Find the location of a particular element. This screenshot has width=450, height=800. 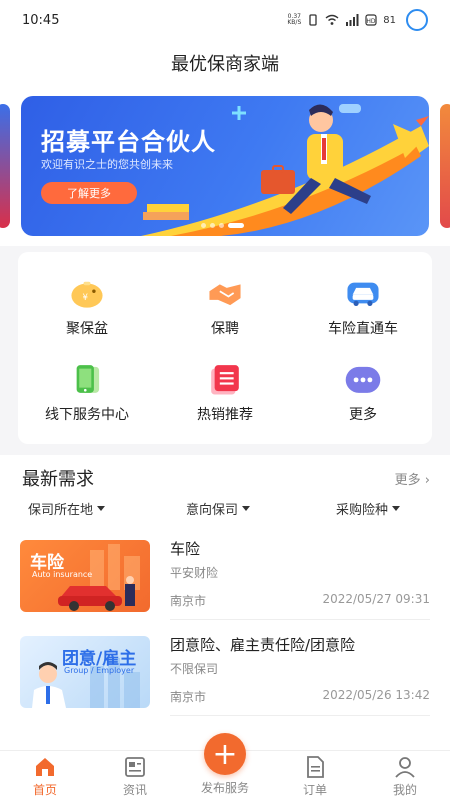

grid-item-jubaopen: ¥ 聚保盆 is located at coordinates (87, 295).